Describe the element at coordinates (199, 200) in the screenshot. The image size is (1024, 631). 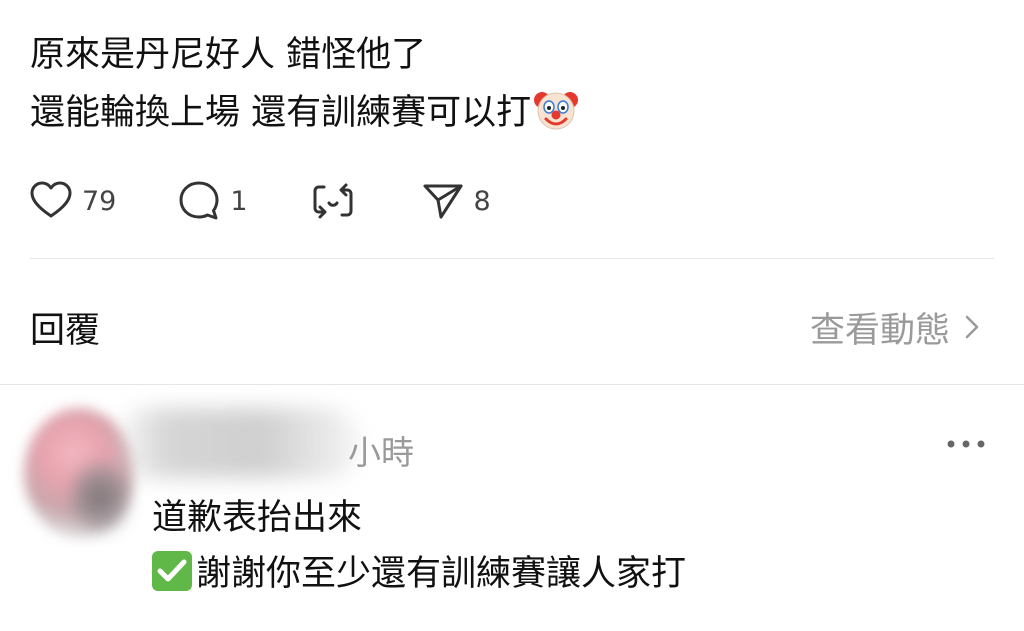
I see `comment-bubble-icon` at that location.